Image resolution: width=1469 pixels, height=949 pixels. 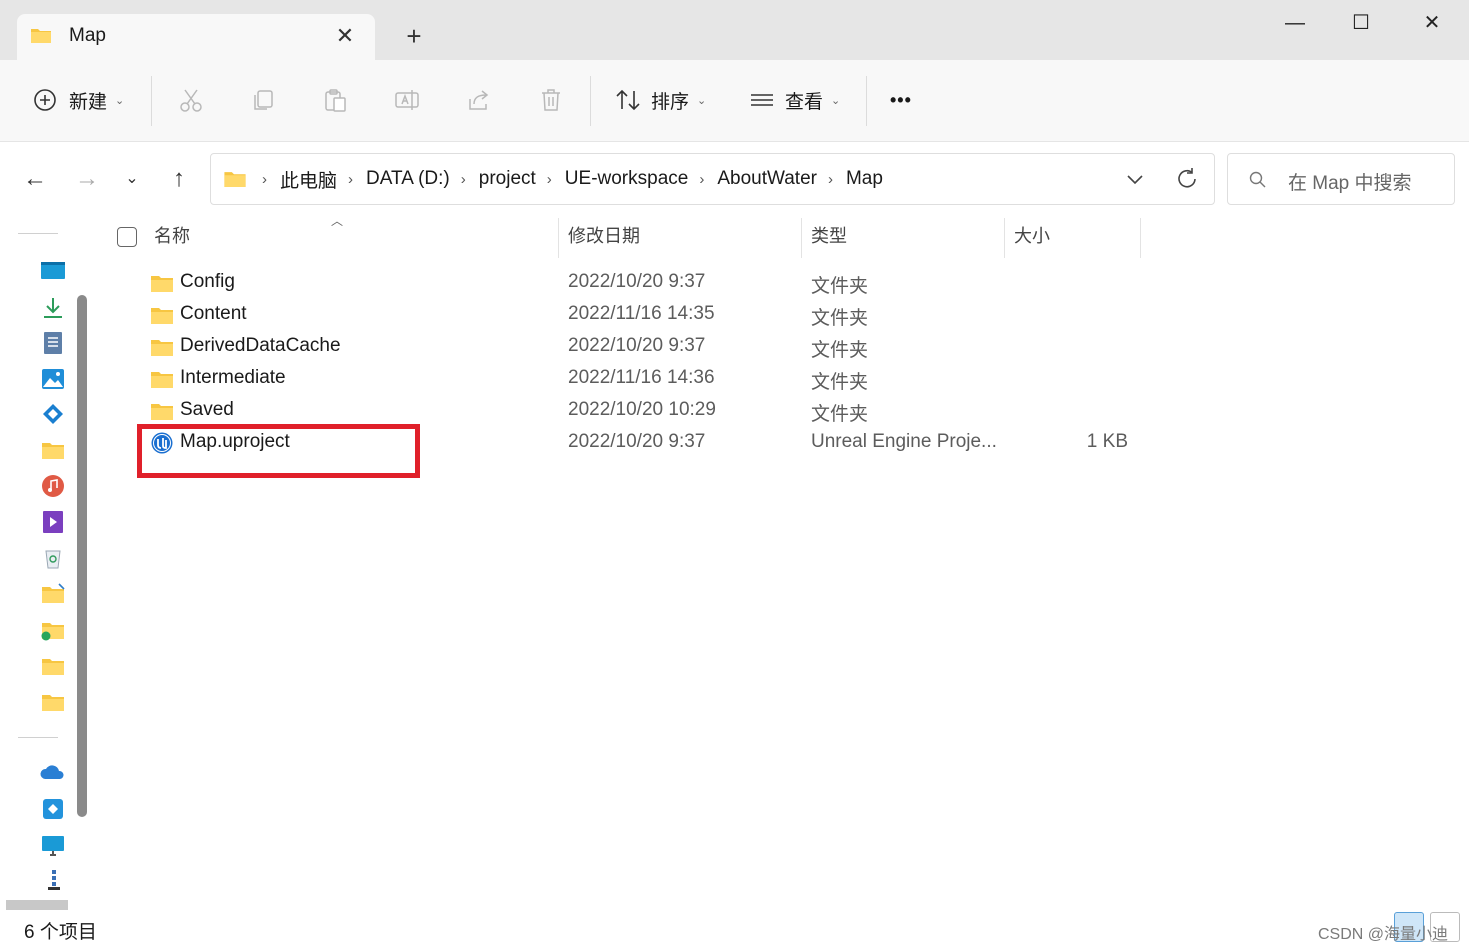 I want to click on column-header-modified: 修改日期, so click(x=604, y=235).